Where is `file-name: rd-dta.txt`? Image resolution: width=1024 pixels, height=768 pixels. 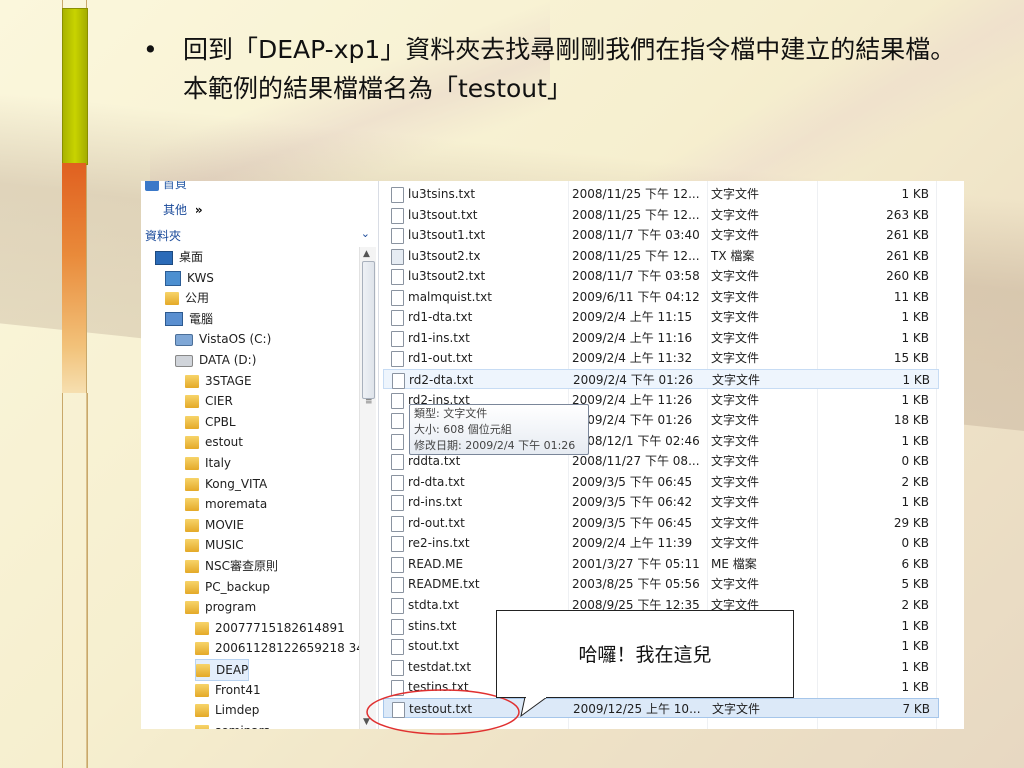
file-name: rd-dta.txt is located at coordinates (436, 481).